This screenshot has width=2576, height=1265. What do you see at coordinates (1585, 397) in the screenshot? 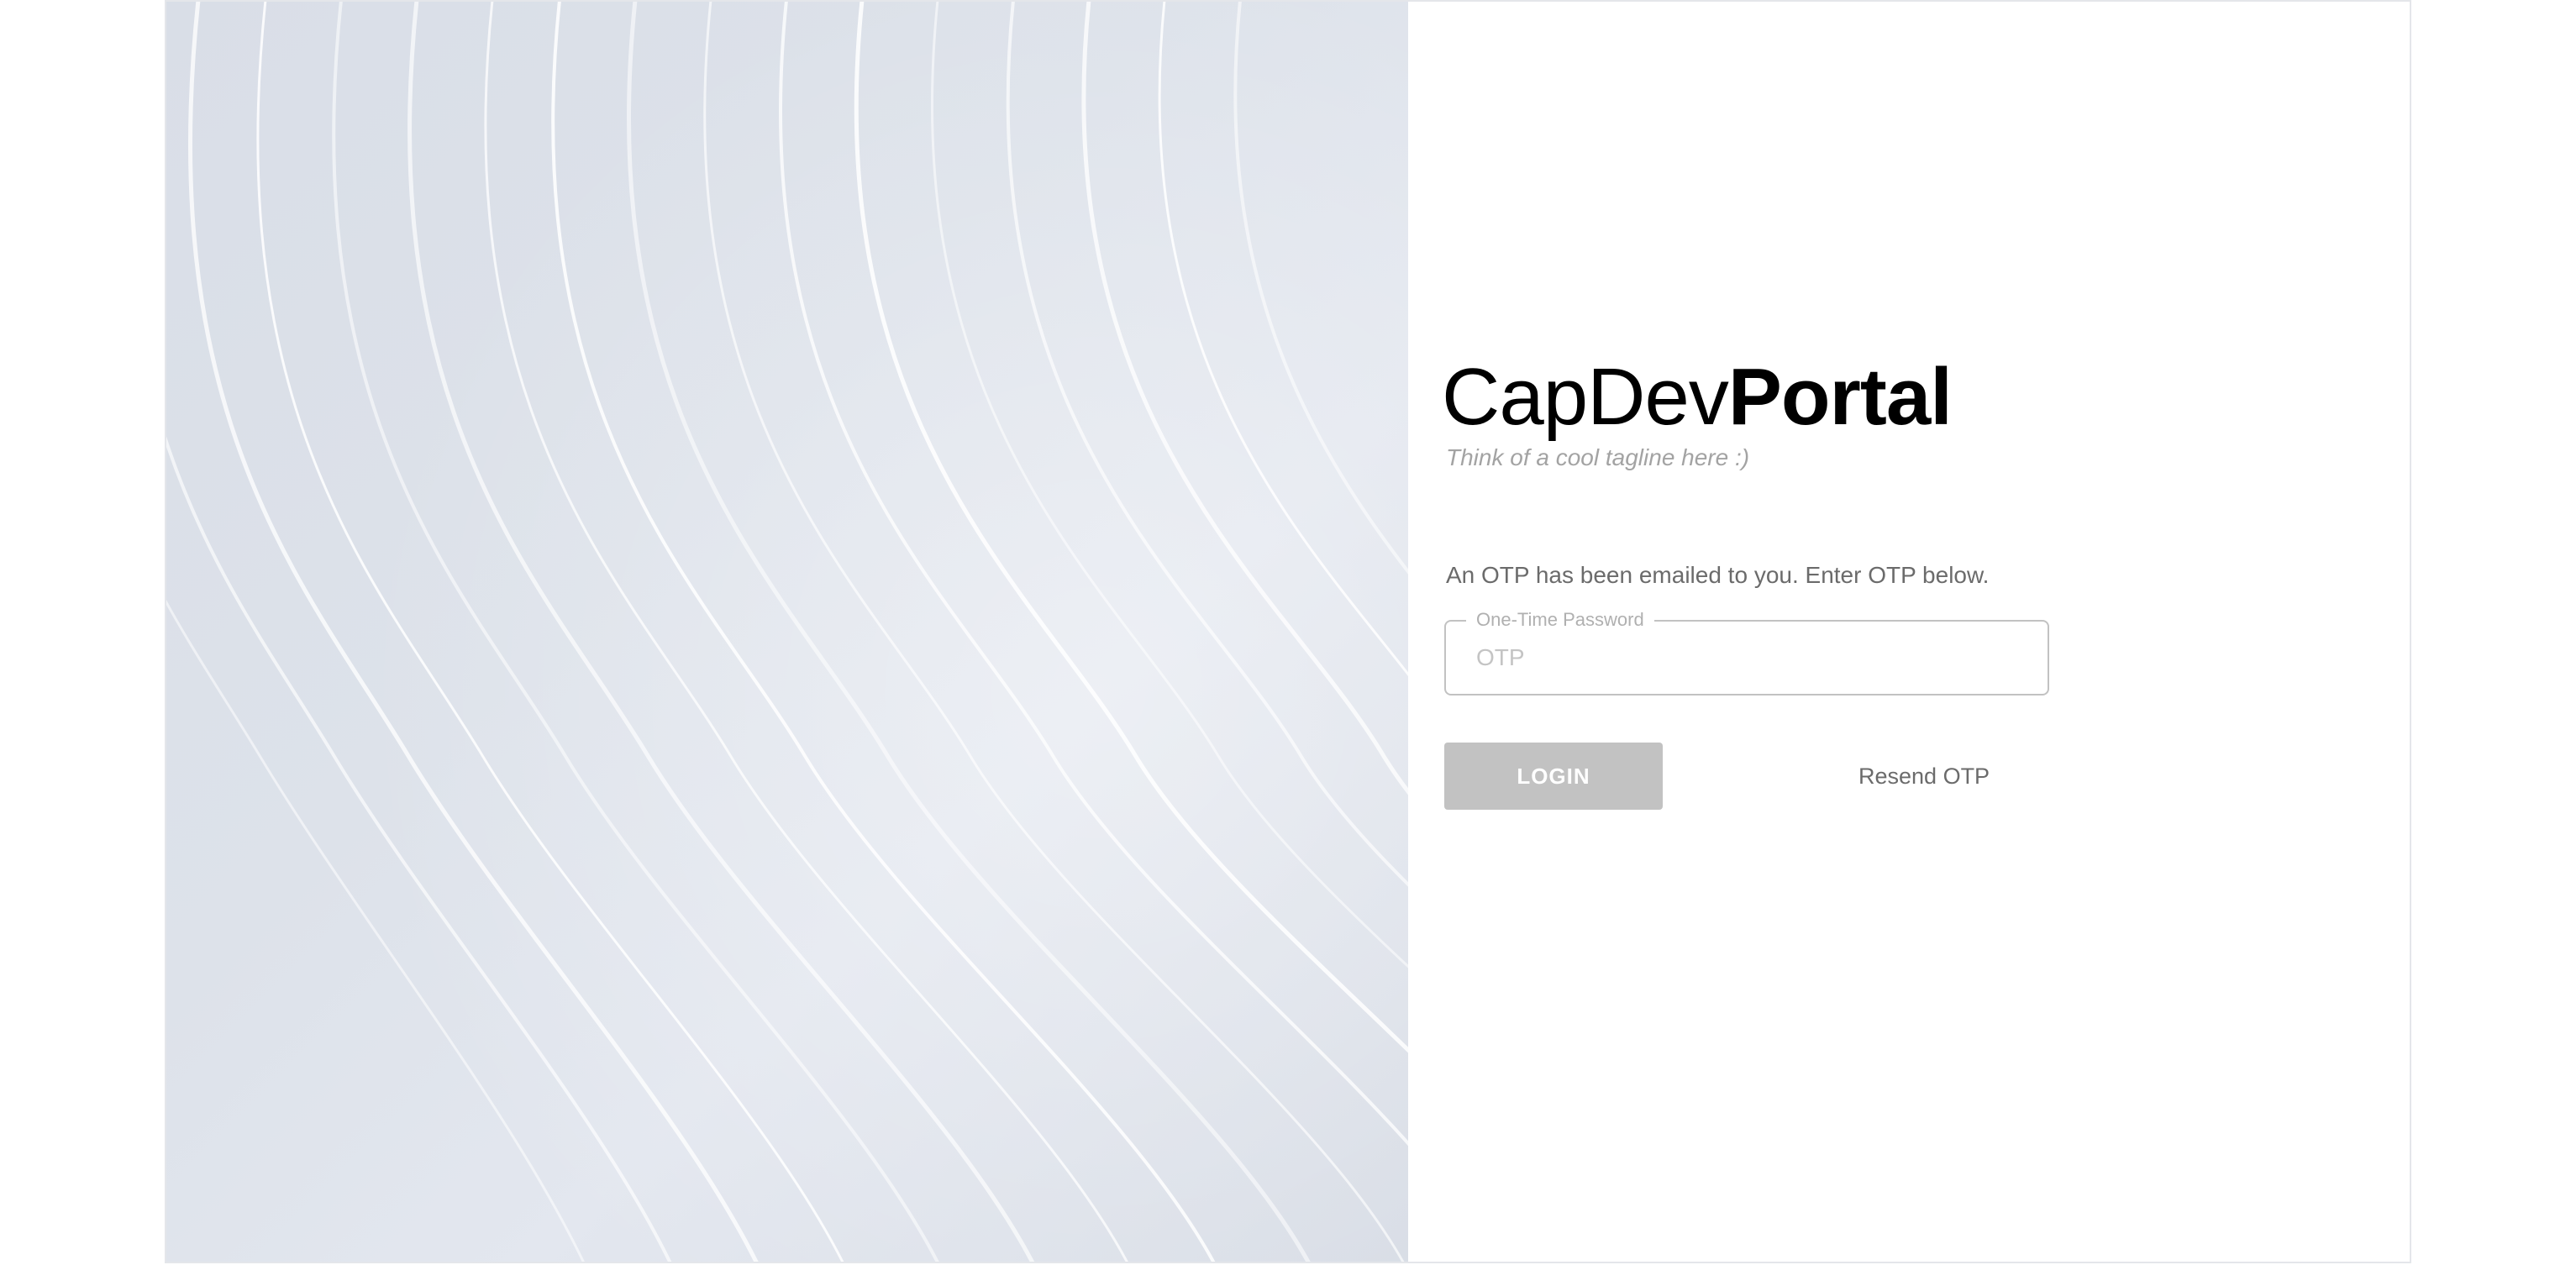
I see `brand-title-regular: CapDev` at bounding box center [1585, 397].